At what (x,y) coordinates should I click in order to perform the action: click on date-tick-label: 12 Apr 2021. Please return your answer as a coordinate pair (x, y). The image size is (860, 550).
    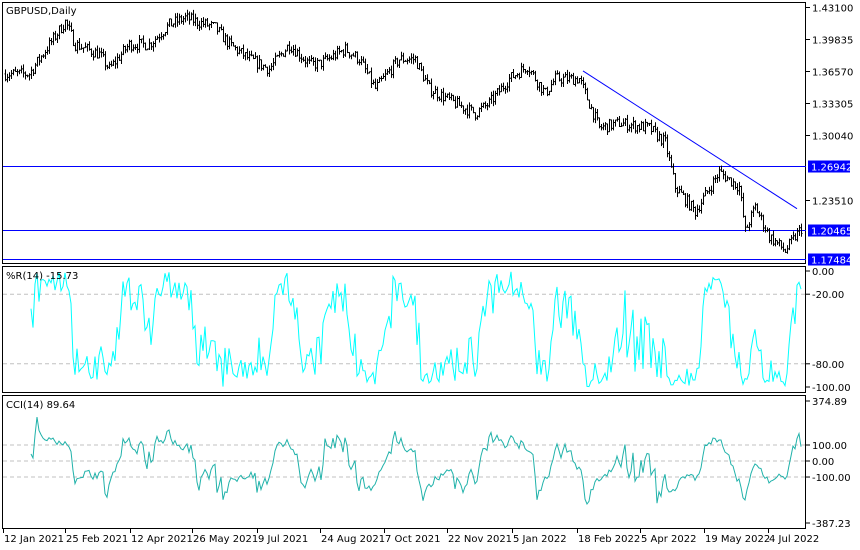
    Looking at the image, I should click on (162, 539).